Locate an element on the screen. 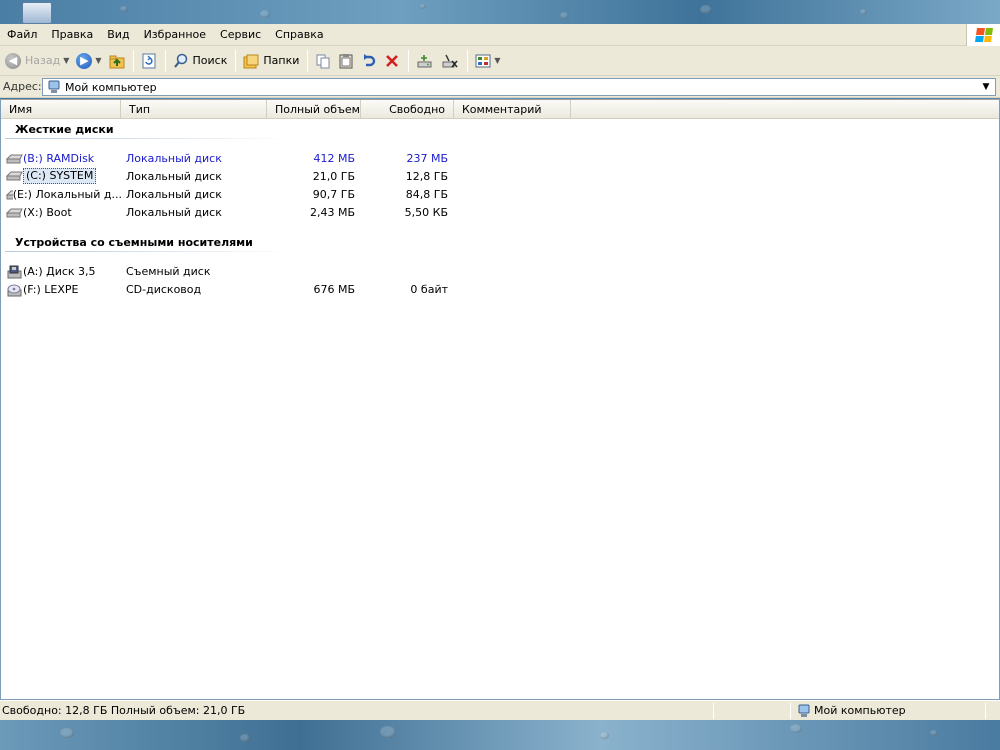  menu-help: Справка is located at coordinates (299, 35).